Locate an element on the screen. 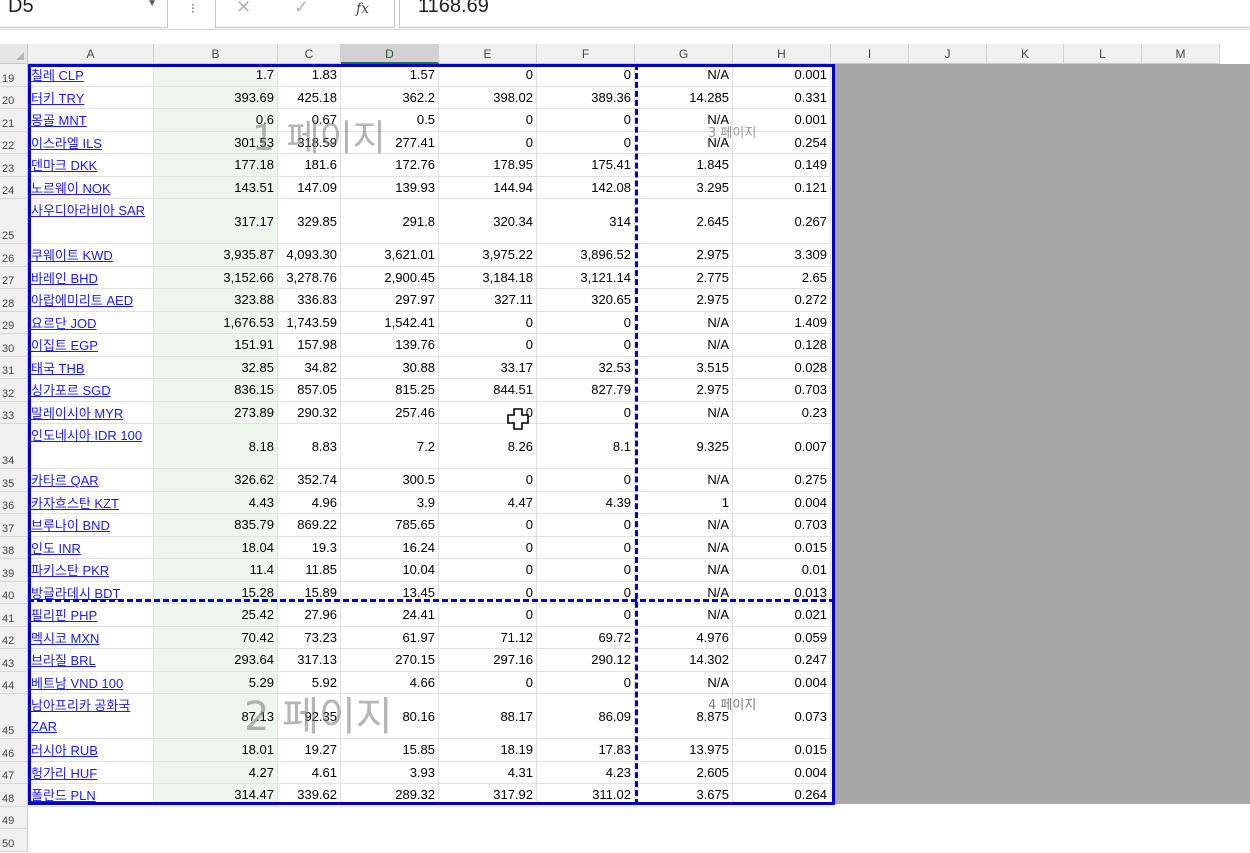  cell-c: 4.96 is located at coordinates (309, 502).